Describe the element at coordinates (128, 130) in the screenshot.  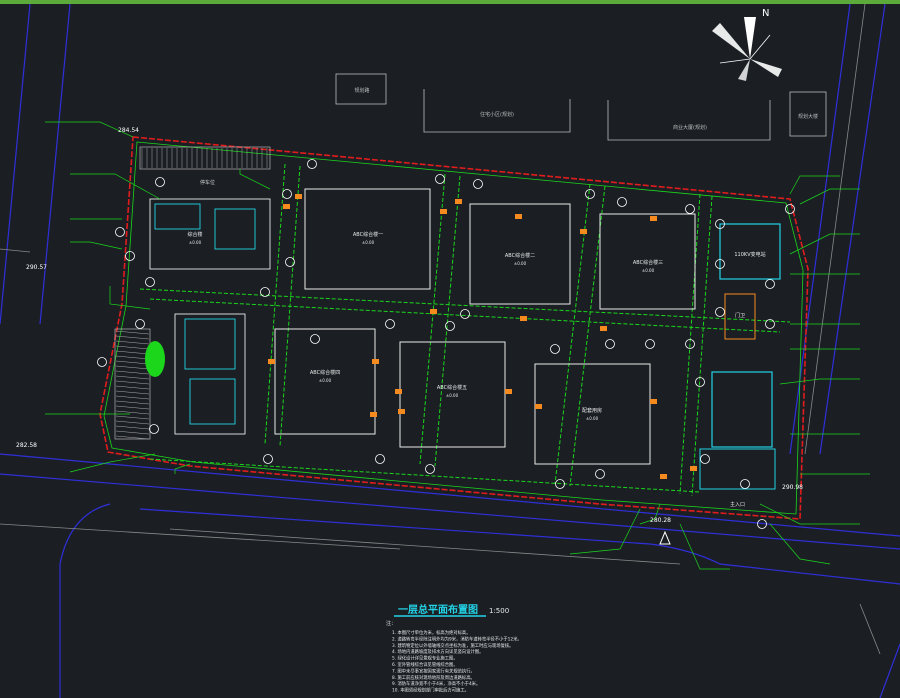
I see `elev-top-left: 284.54` at that location.